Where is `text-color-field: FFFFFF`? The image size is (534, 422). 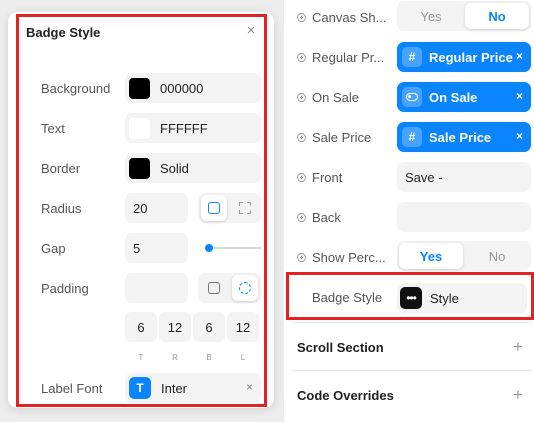 text-color-field: FFFFFF is located at coordinates (193, 128).